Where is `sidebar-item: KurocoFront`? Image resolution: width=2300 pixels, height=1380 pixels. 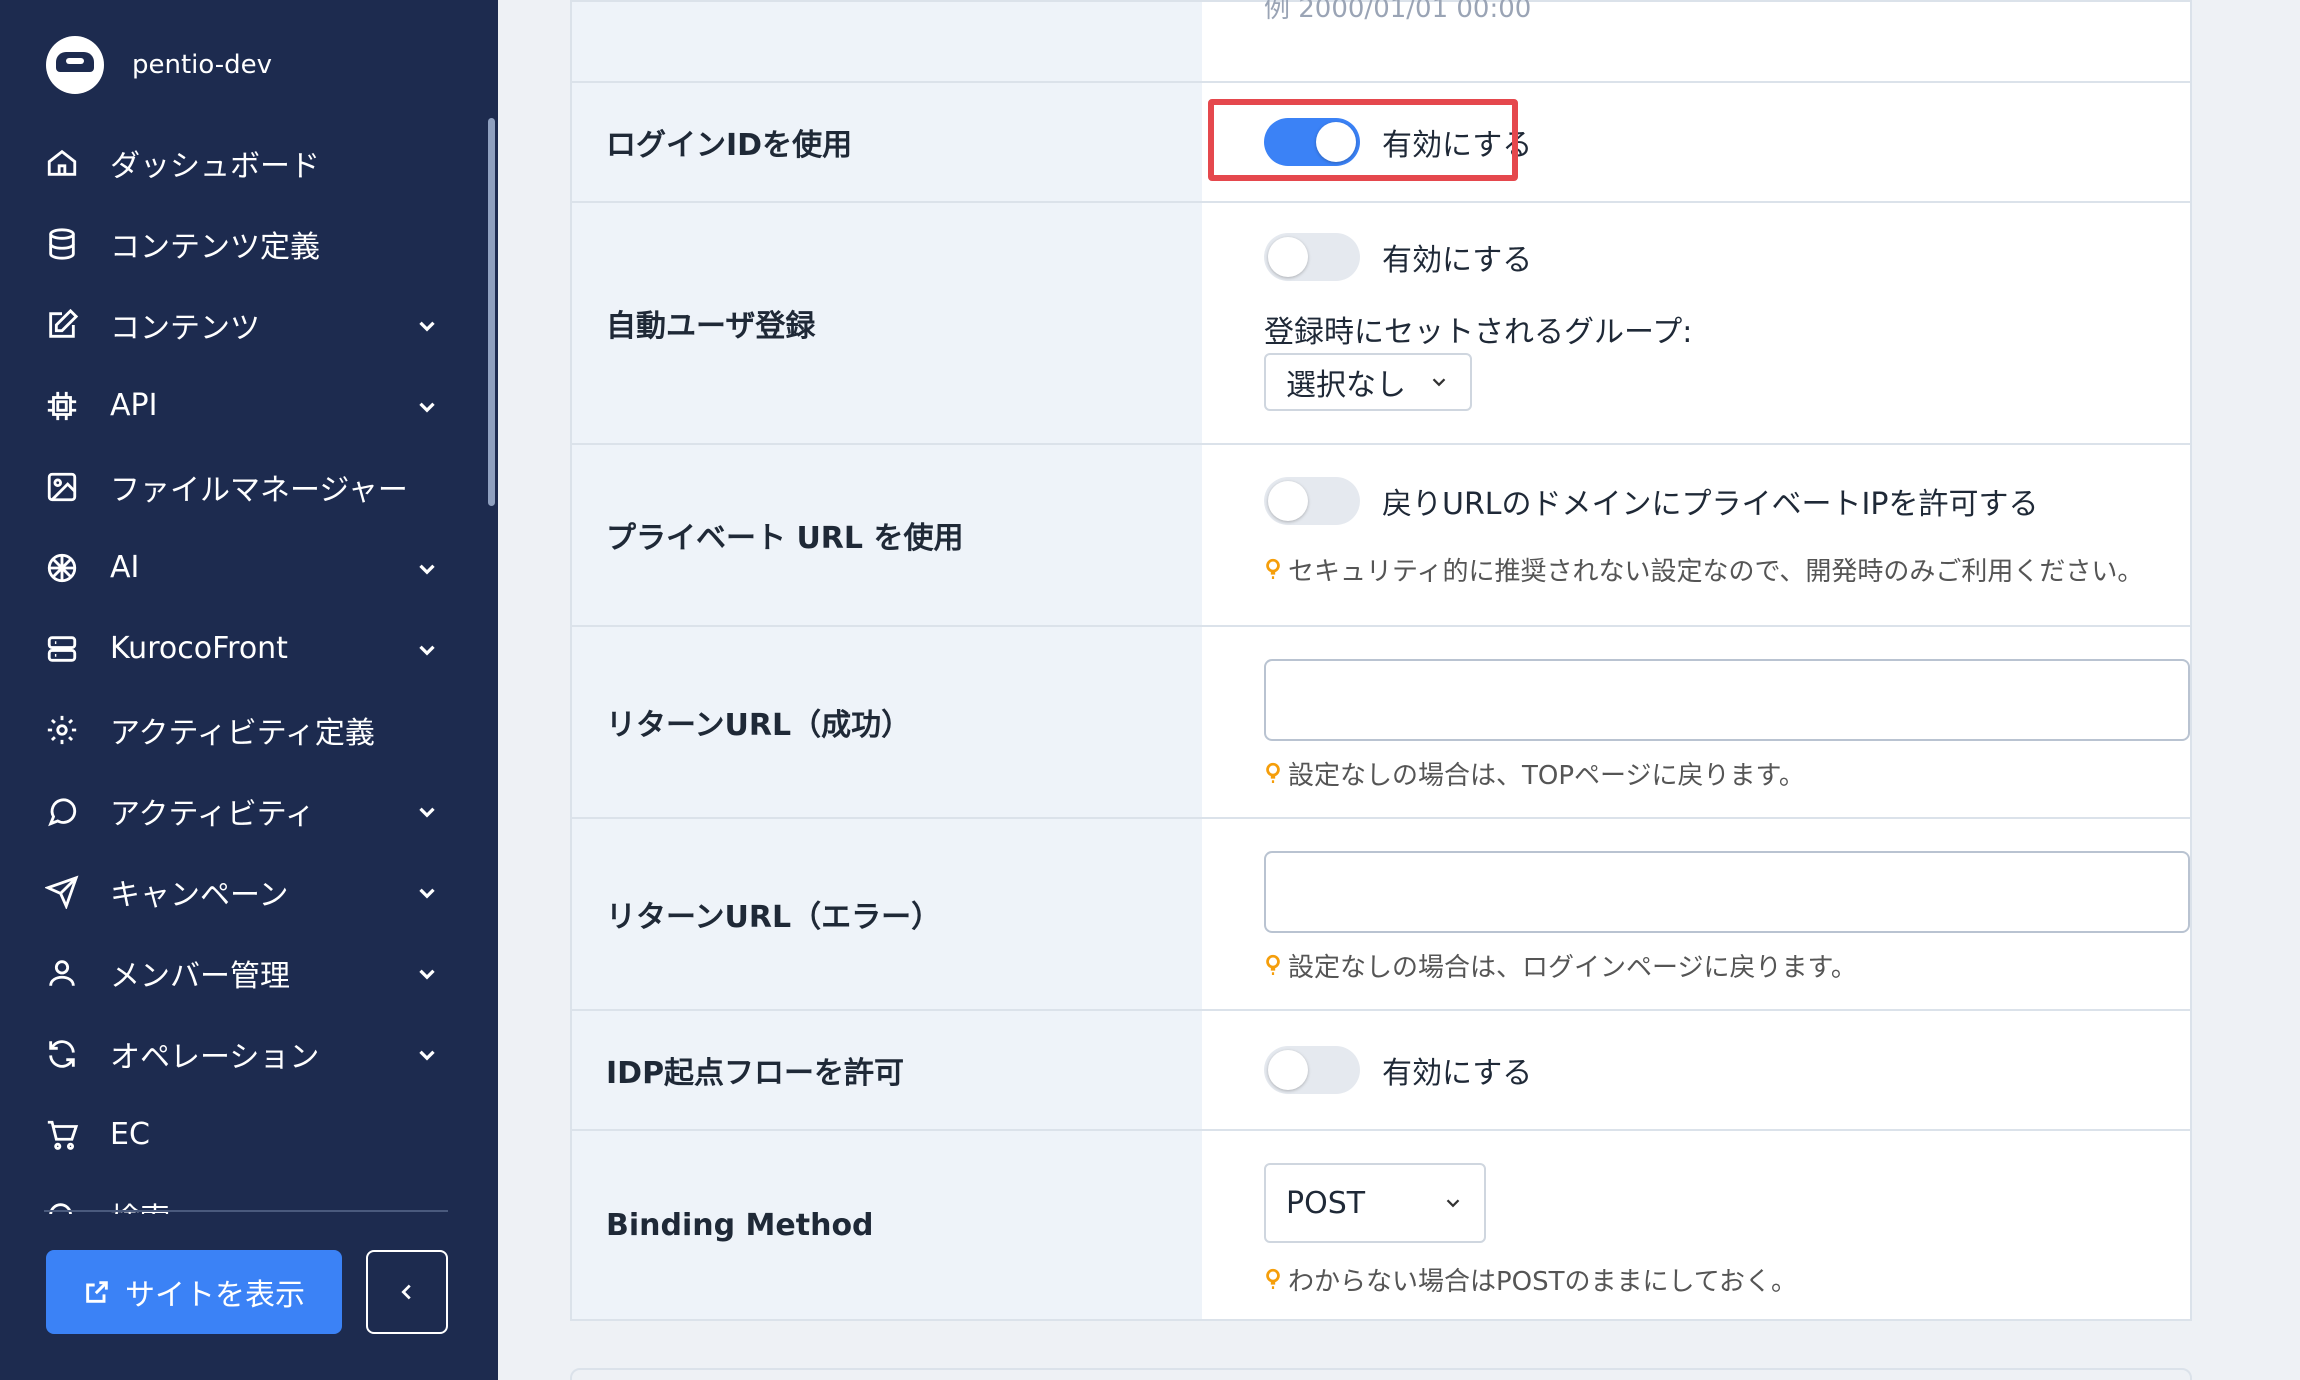
sidebar-item: KurocoFront is located at coordinates (245, 648).